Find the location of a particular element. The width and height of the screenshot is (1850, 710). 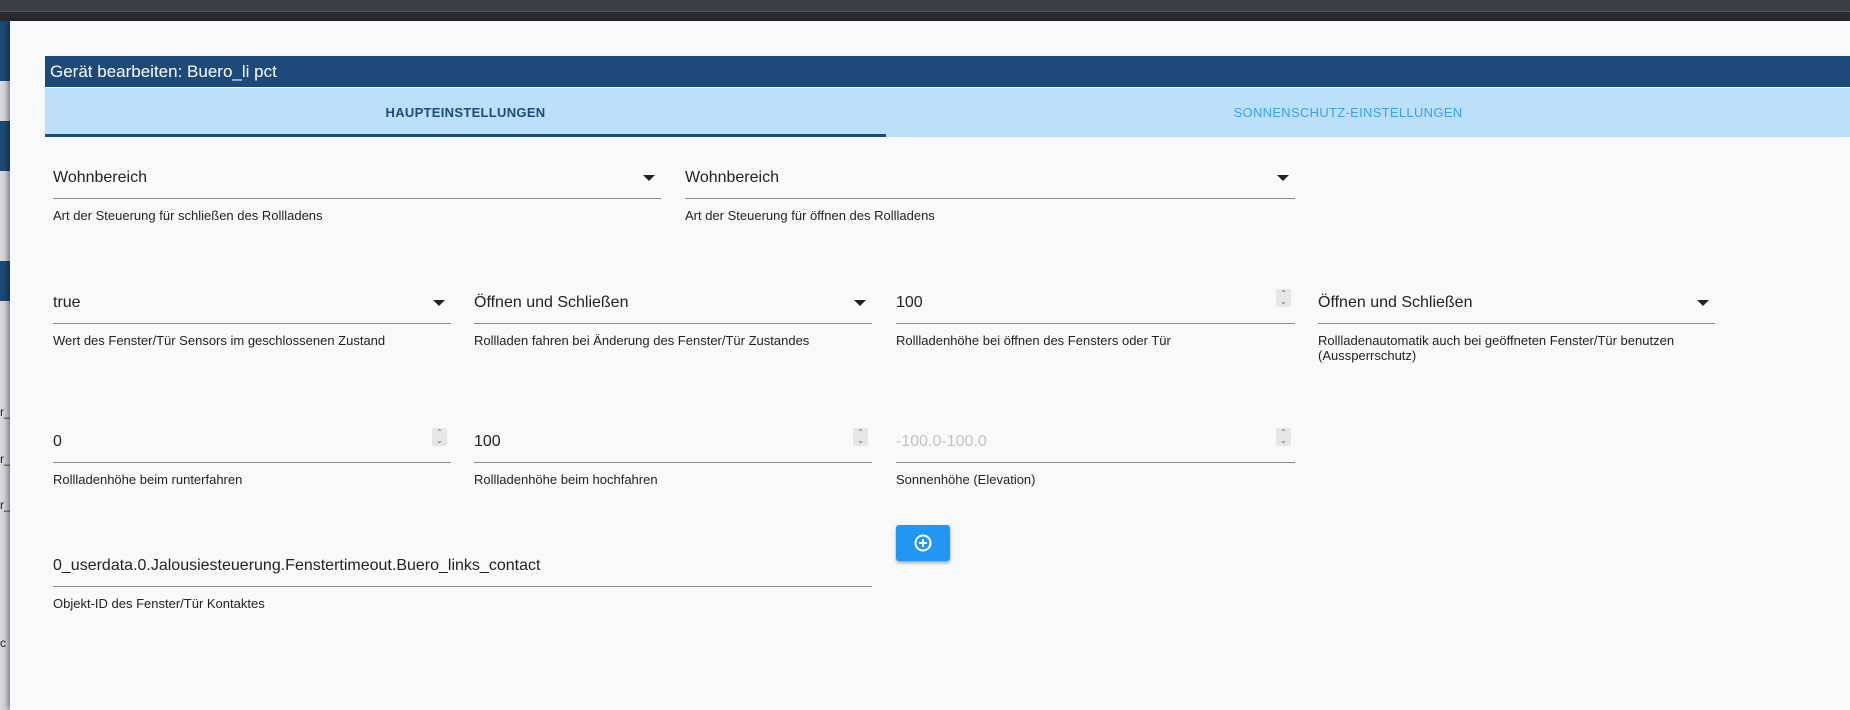

close-control-select: Wohnbereich is located at coordinates (357, 178).